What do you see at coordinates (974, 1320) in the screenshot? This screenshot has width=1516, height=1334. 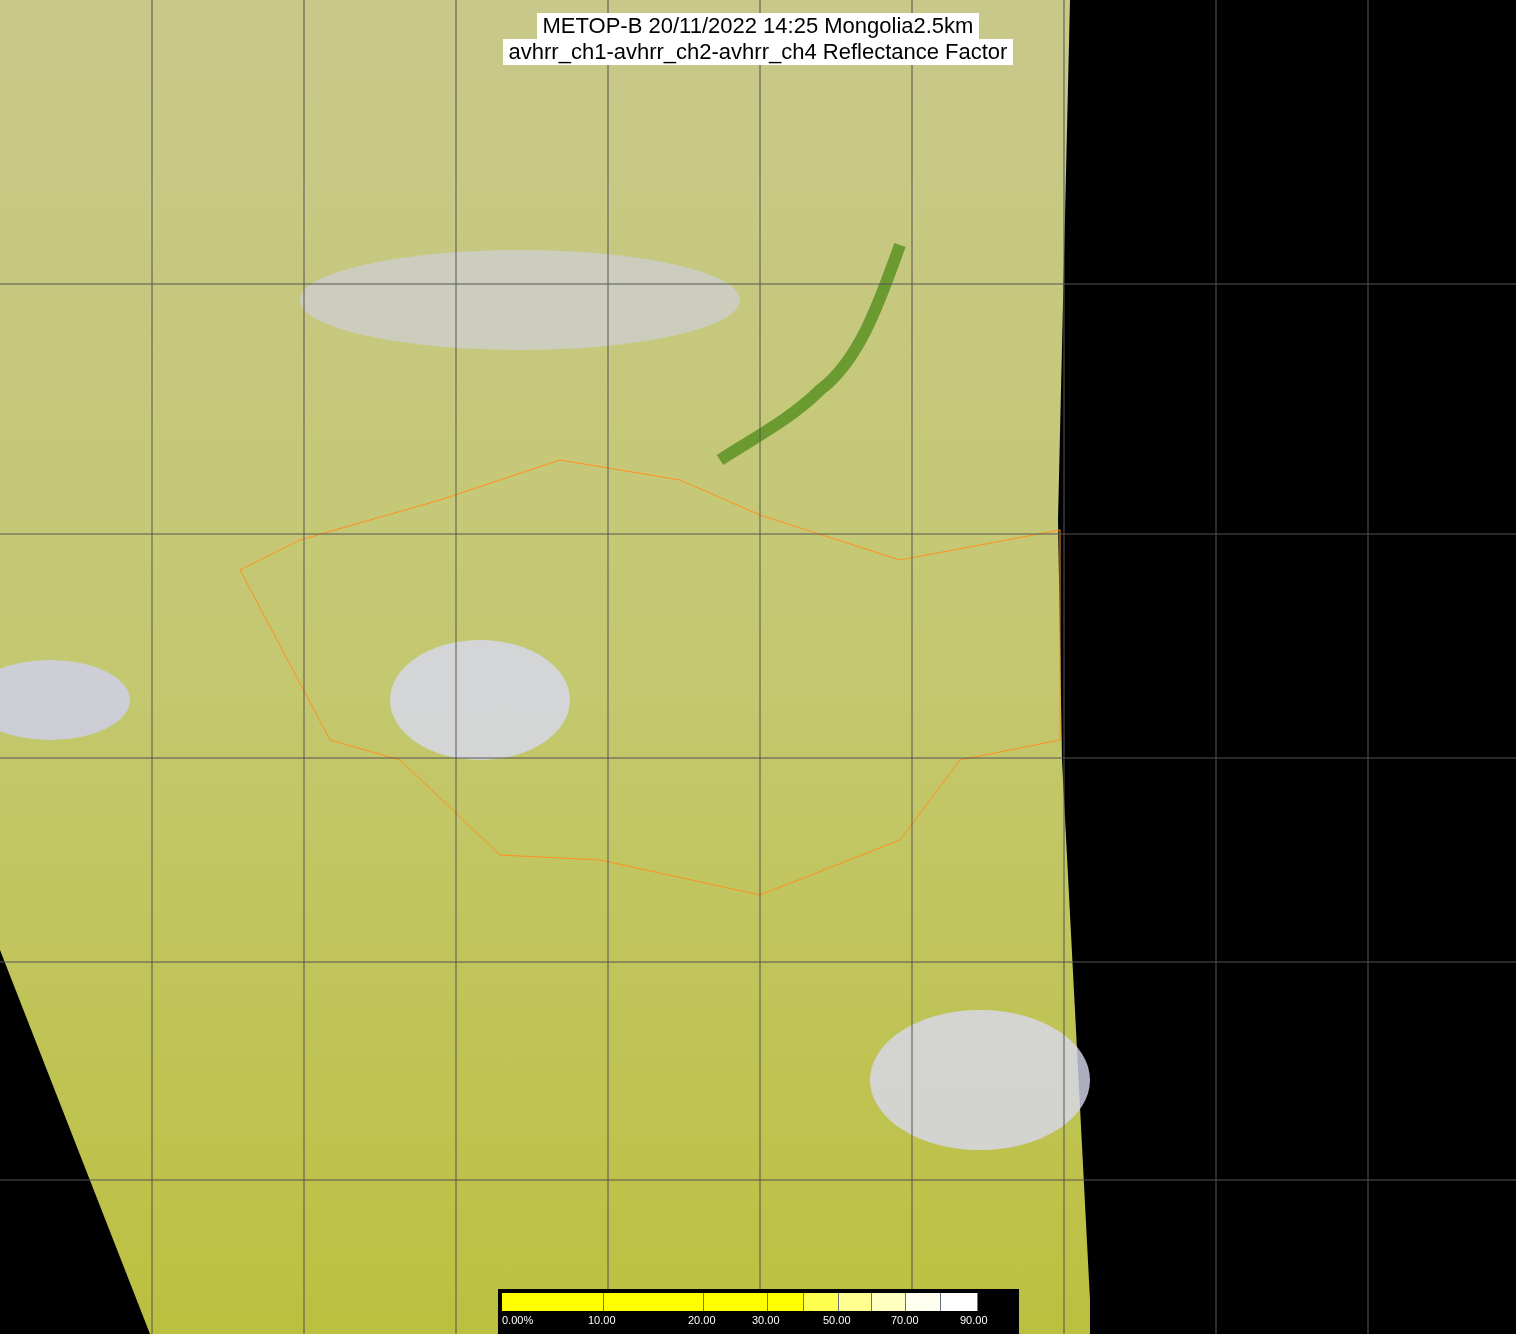 I see `colorbar-label: 90.00` at bounding box center [974, 1320].